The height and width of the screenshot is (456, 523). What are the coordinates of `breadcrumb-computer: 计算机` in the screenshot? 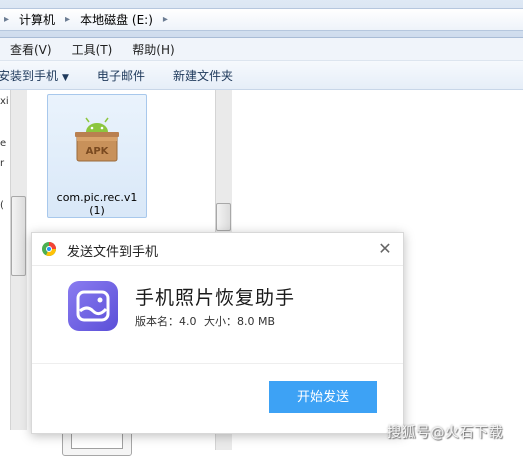 It's located at (37, 19).